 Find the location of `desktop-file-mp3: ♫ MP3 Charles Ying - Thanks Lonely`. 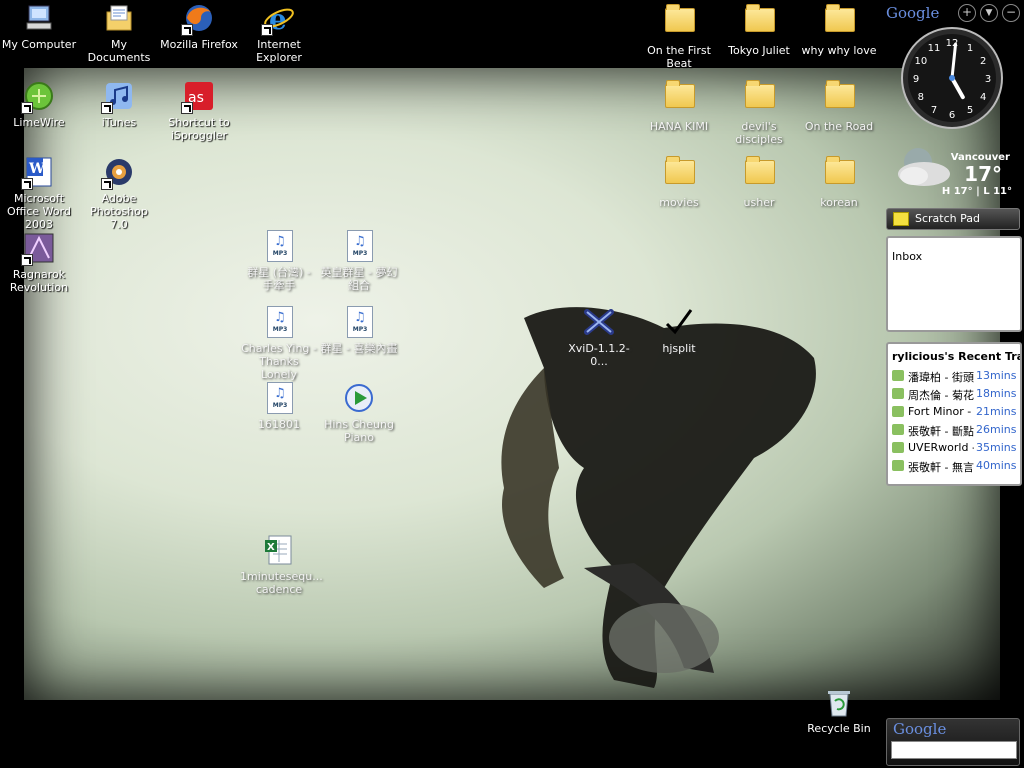

desktop-file-mp3: ♫ MP3 Charles Ying - Thanks Lonely is located at coordinates (279, 343).